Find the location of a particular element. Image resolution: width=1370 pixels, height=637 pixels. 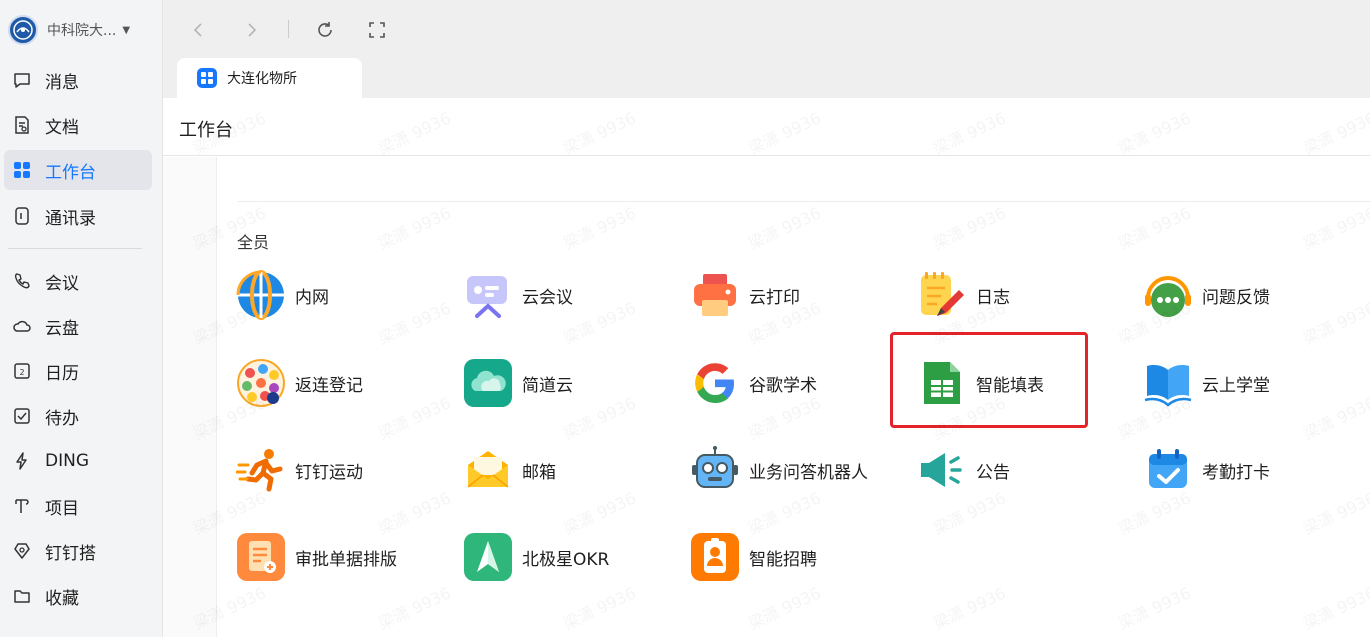

grid-apps-icon is located at coordinates (22, 170).